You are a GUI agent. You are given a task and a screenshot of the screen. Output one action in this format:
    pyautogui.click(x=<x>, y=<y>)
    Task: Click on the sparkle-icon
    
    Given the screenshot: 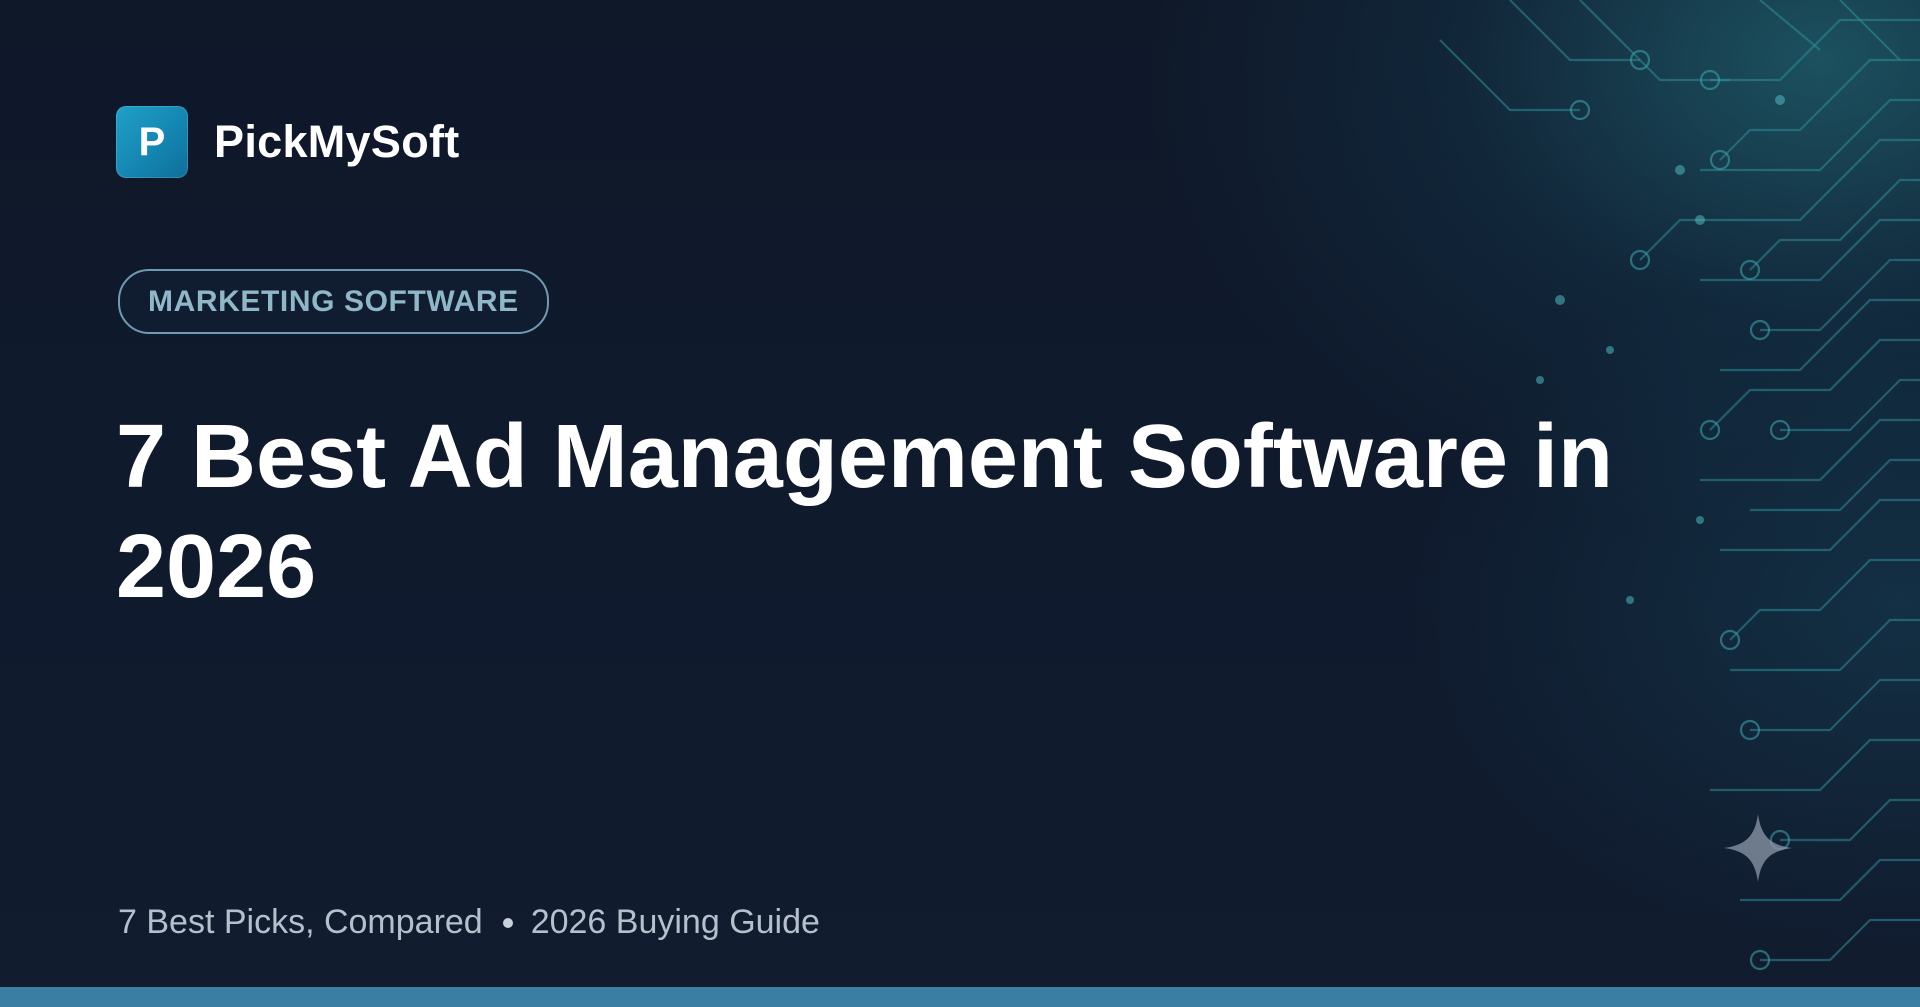 What is the action you would take?
    pyautogui.click(x=1758, y=848)
    